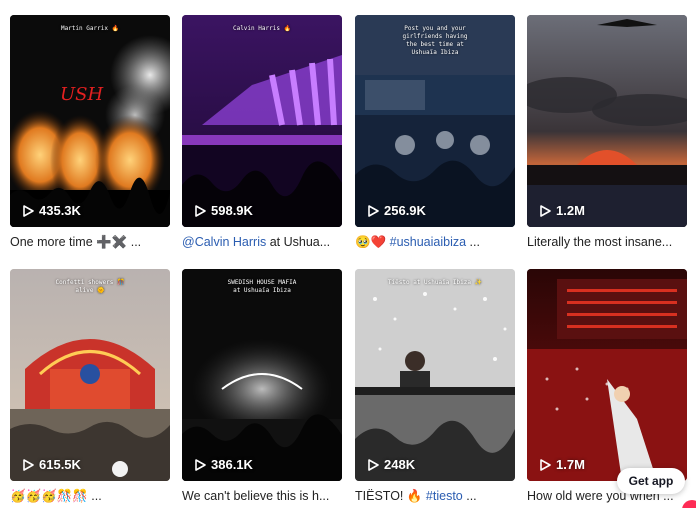  Describe the element at coordinates (60, 210) in the screenshot. I see `view-count-text: 435.3K` at that location.